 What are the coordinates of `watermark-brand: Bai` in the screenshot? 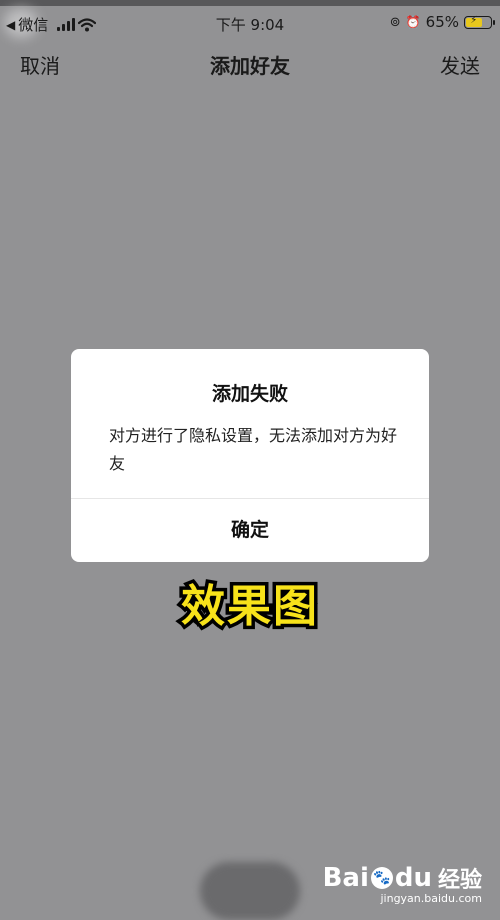 It's located at (345, 878).